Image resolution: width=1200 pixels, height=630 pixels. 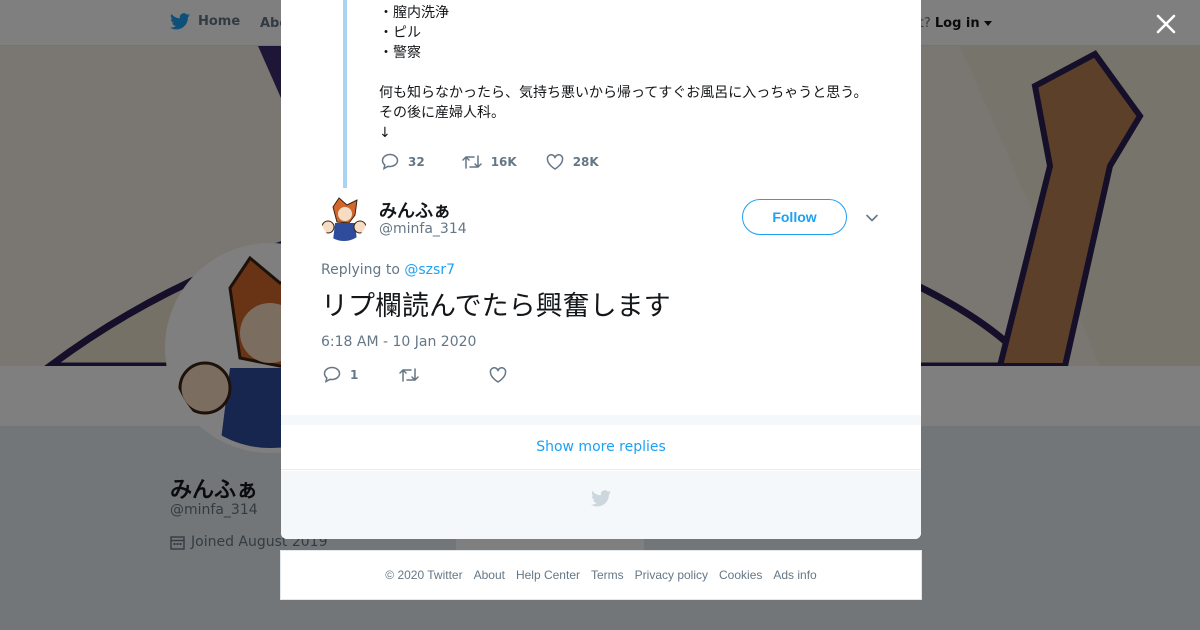 I want to click on show-more-replies-button: Show more replies, so click(x=601, y=447).